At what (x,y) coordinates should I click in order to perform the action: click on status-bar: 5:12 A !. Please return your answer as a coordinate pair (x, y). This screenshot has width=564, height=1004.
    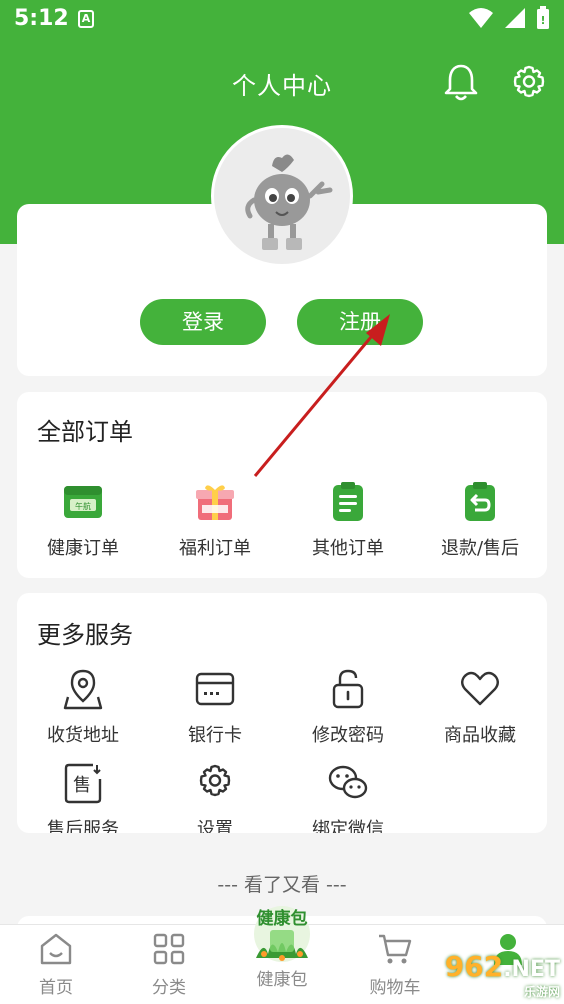
    Looking at the image, I should click on (282, 20).